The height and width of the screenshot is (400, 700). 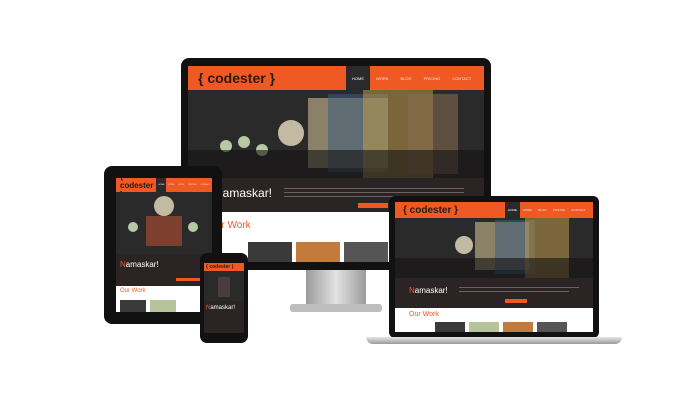 I want to click on tablet-nav-work: WORK, so click(x=171, y=185).